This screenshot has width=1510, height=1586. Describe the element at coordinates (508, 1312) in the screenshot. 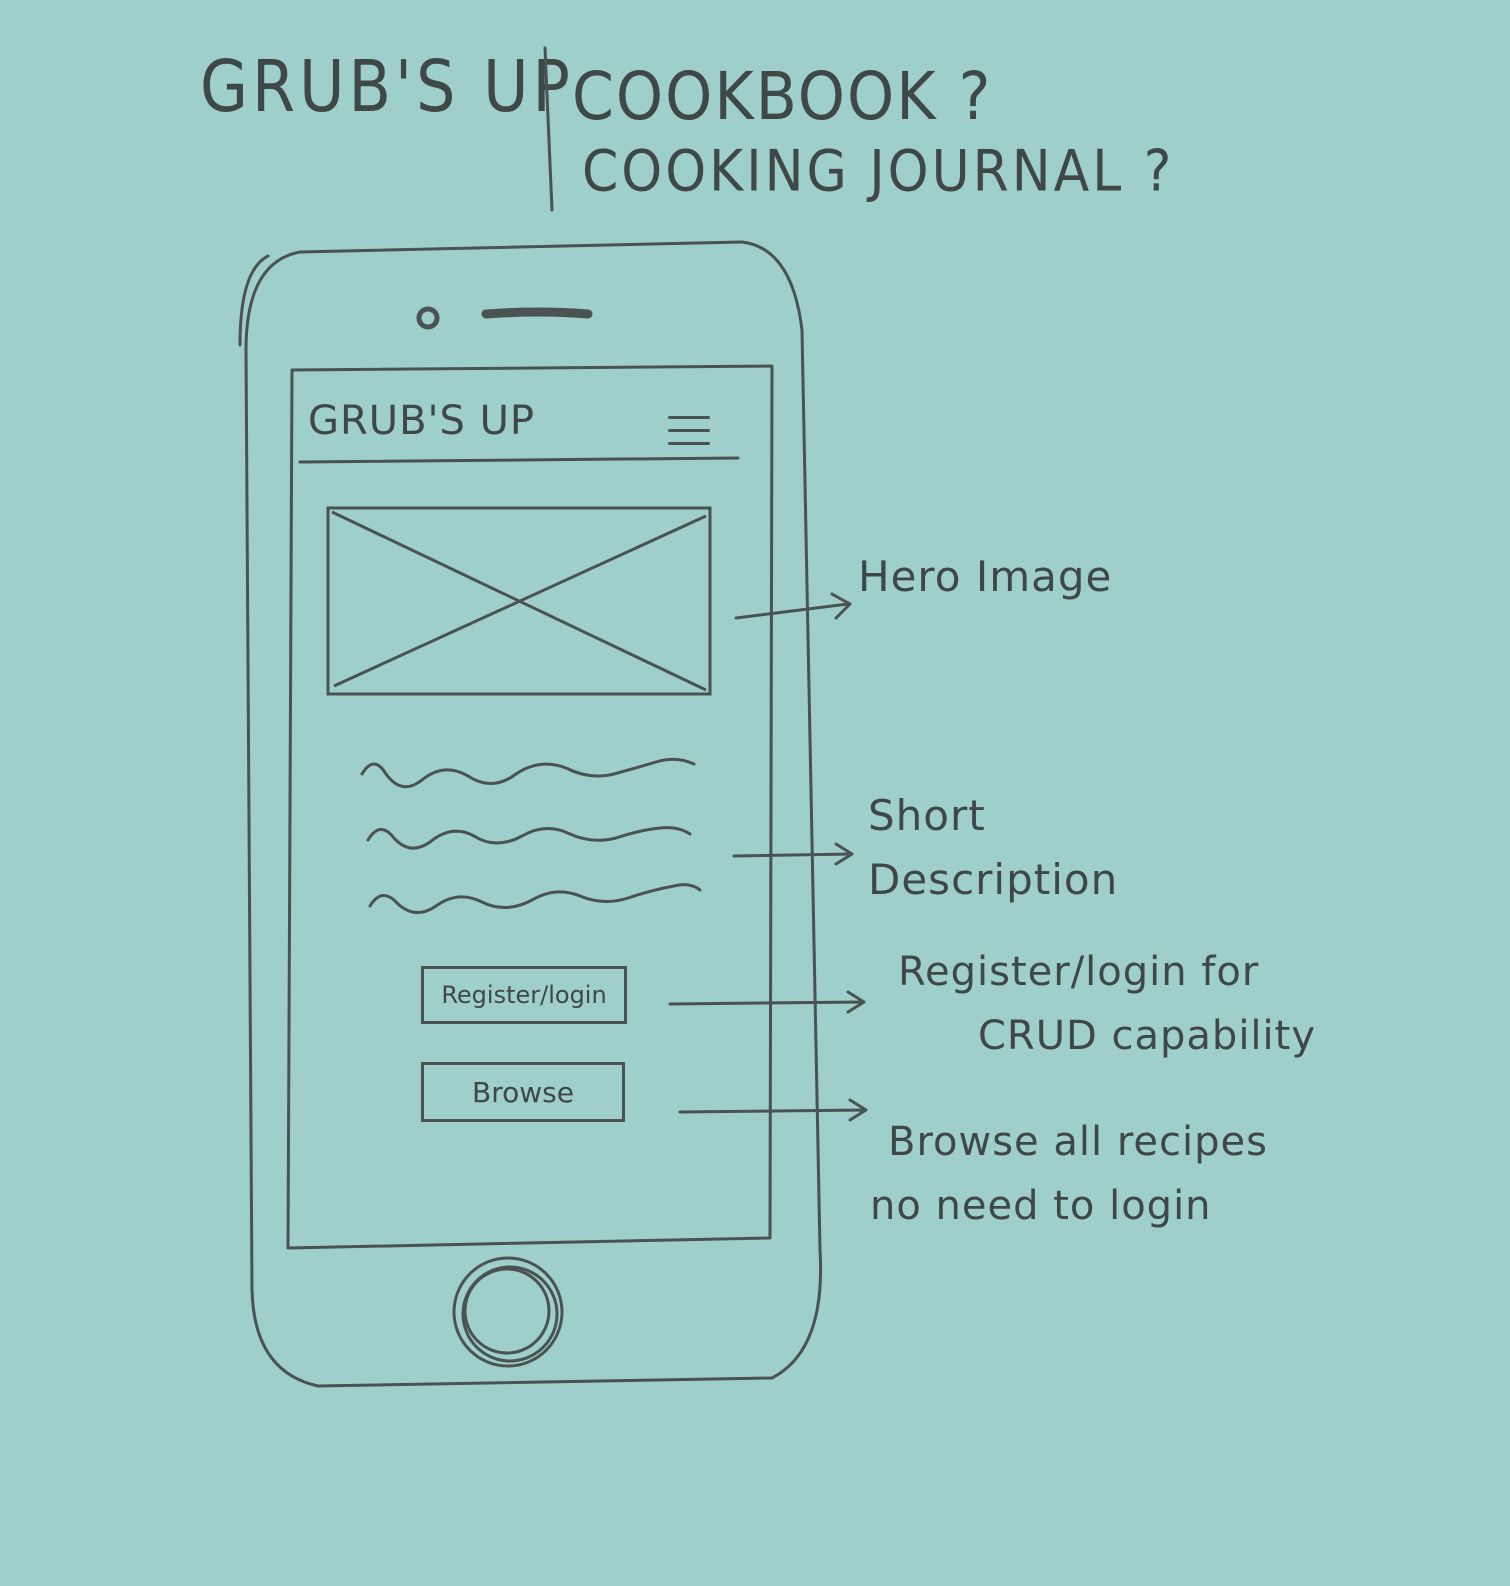

I see `home-button-icon` at that location.